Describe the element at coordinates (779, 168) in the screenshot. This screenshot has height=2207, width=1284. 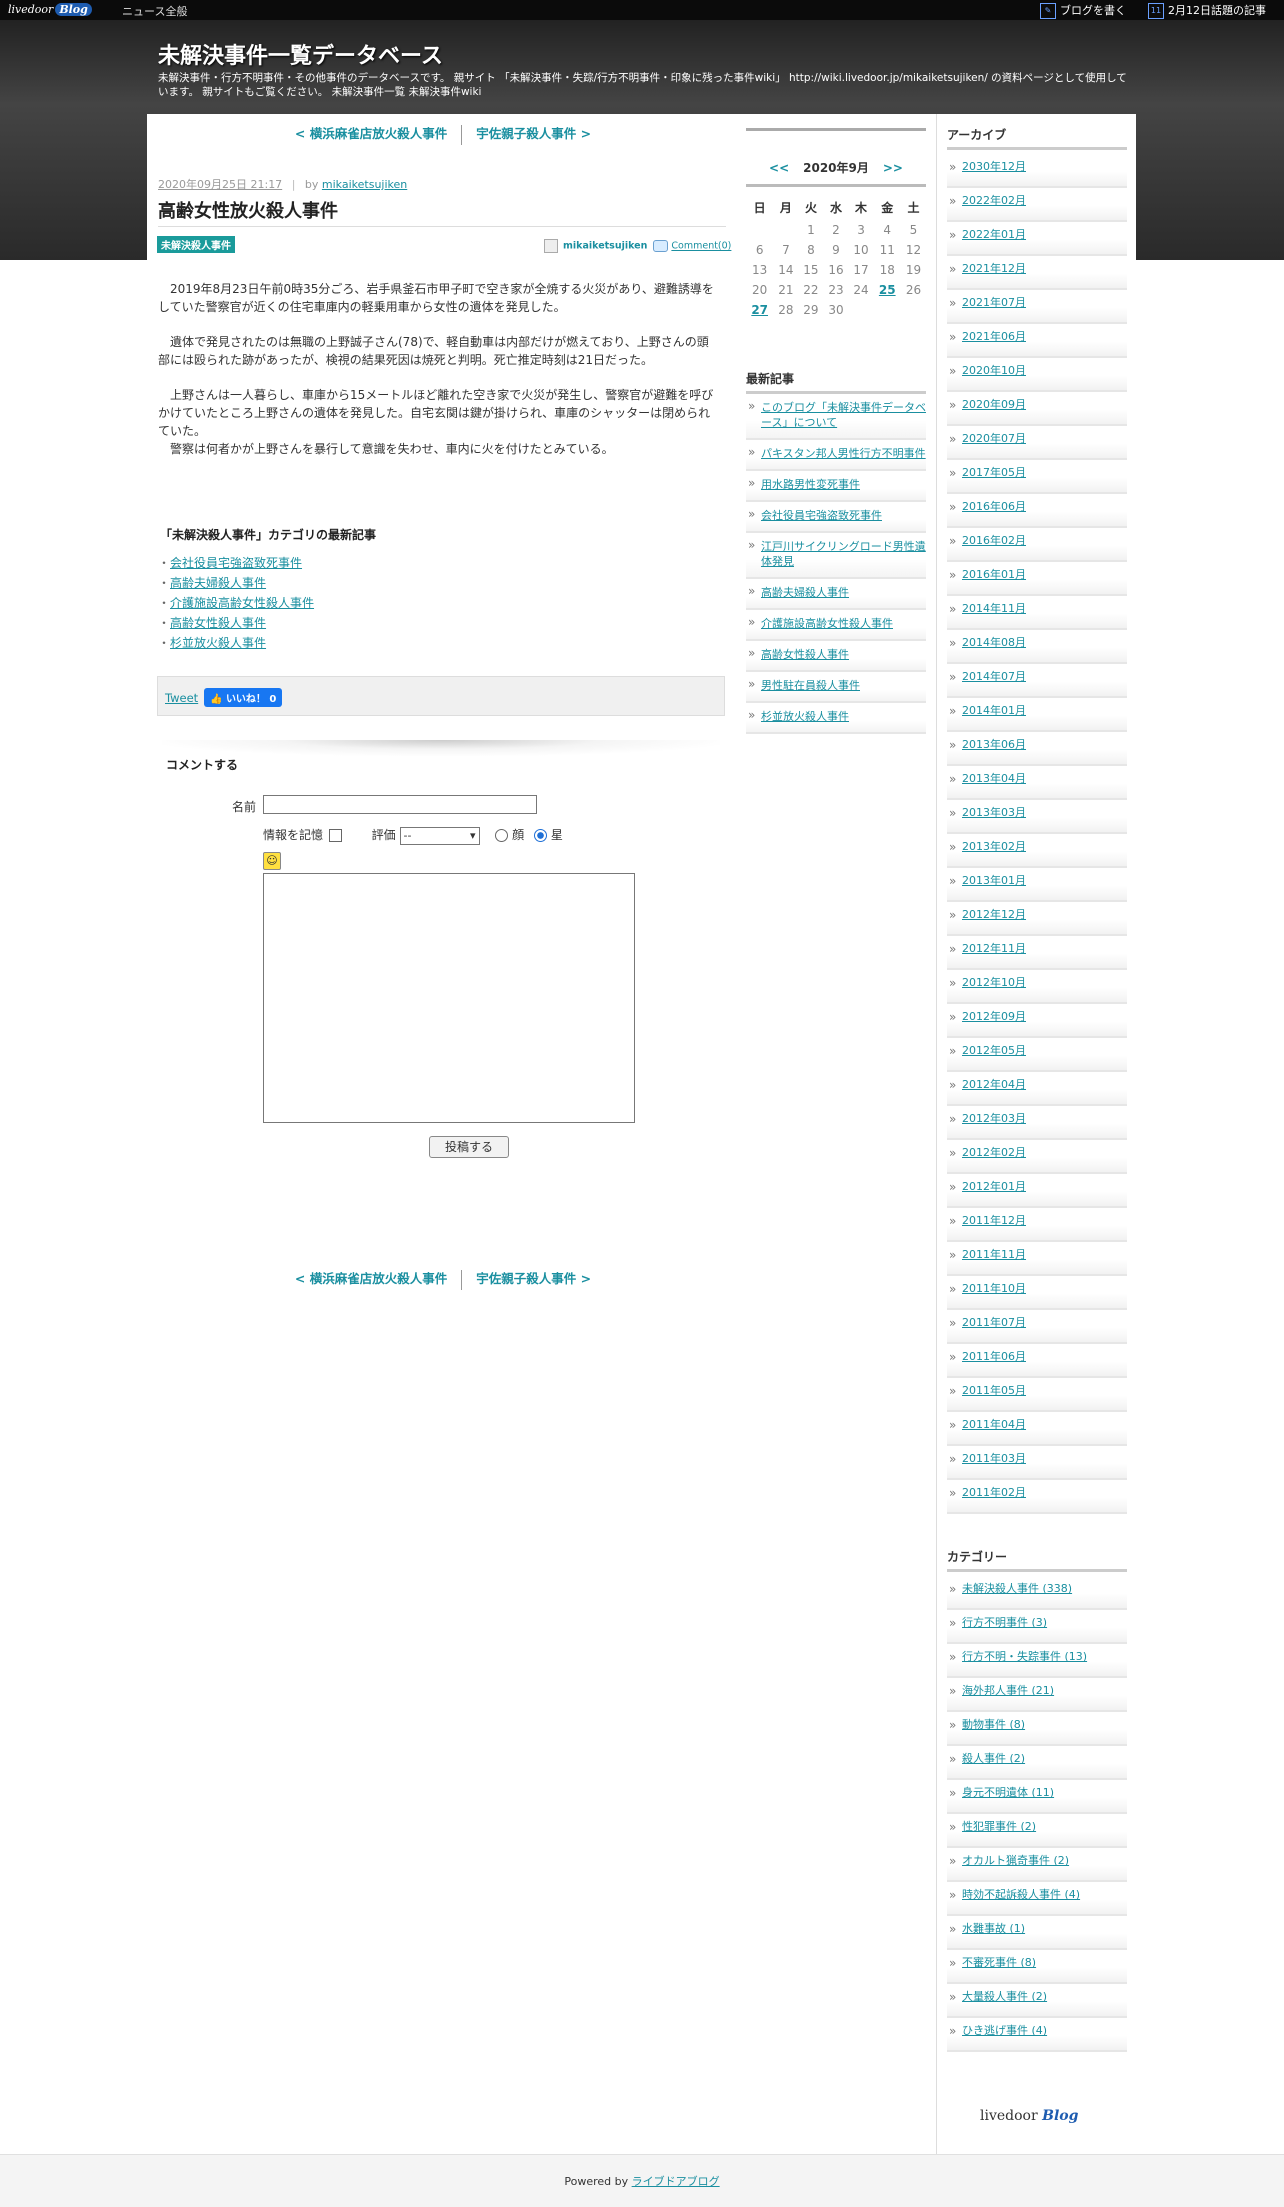
I see `calendar-prev-month: <<` at that location.